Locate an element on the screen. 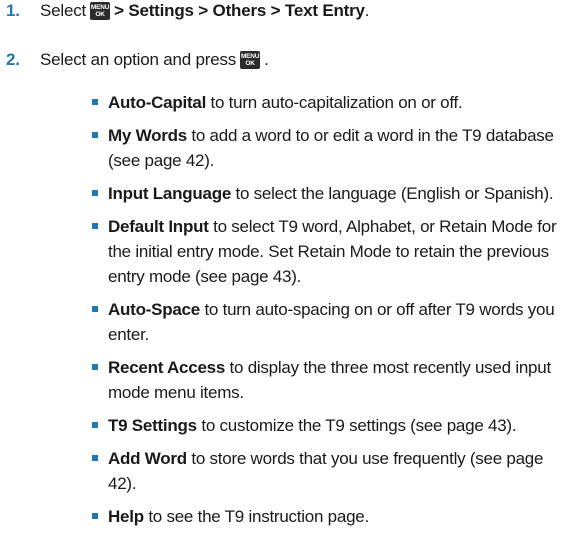  step-text: Select an option and press MENU OK . is located at coordinates (154, 60).